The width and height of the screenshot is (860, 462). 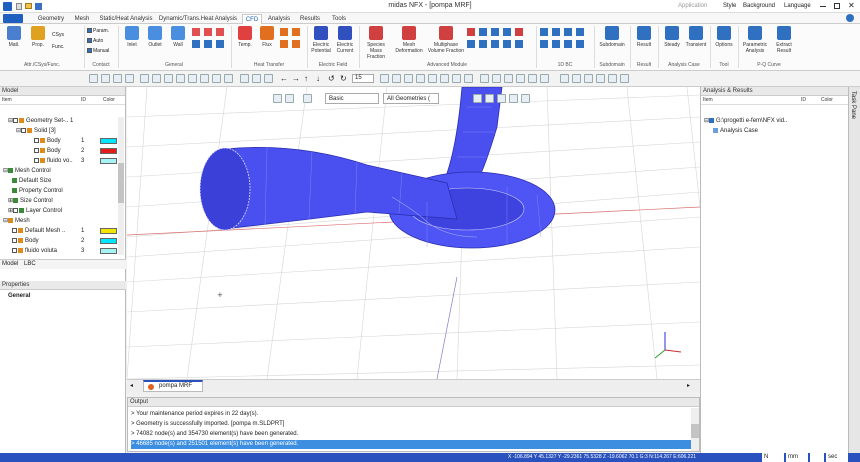 What do you see at coordinates (198, 19) in the screenshot?
I see `tab-dynamic-trans-heat-analysis: Dynamic/Trans.Heat Analysis` at bounding box center [198, 19].